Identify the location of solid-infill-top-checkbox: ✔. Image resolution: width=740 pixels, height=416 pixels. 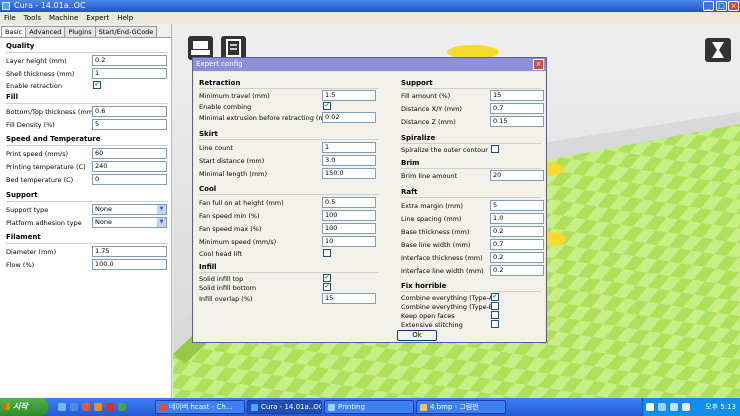
(327, 278).